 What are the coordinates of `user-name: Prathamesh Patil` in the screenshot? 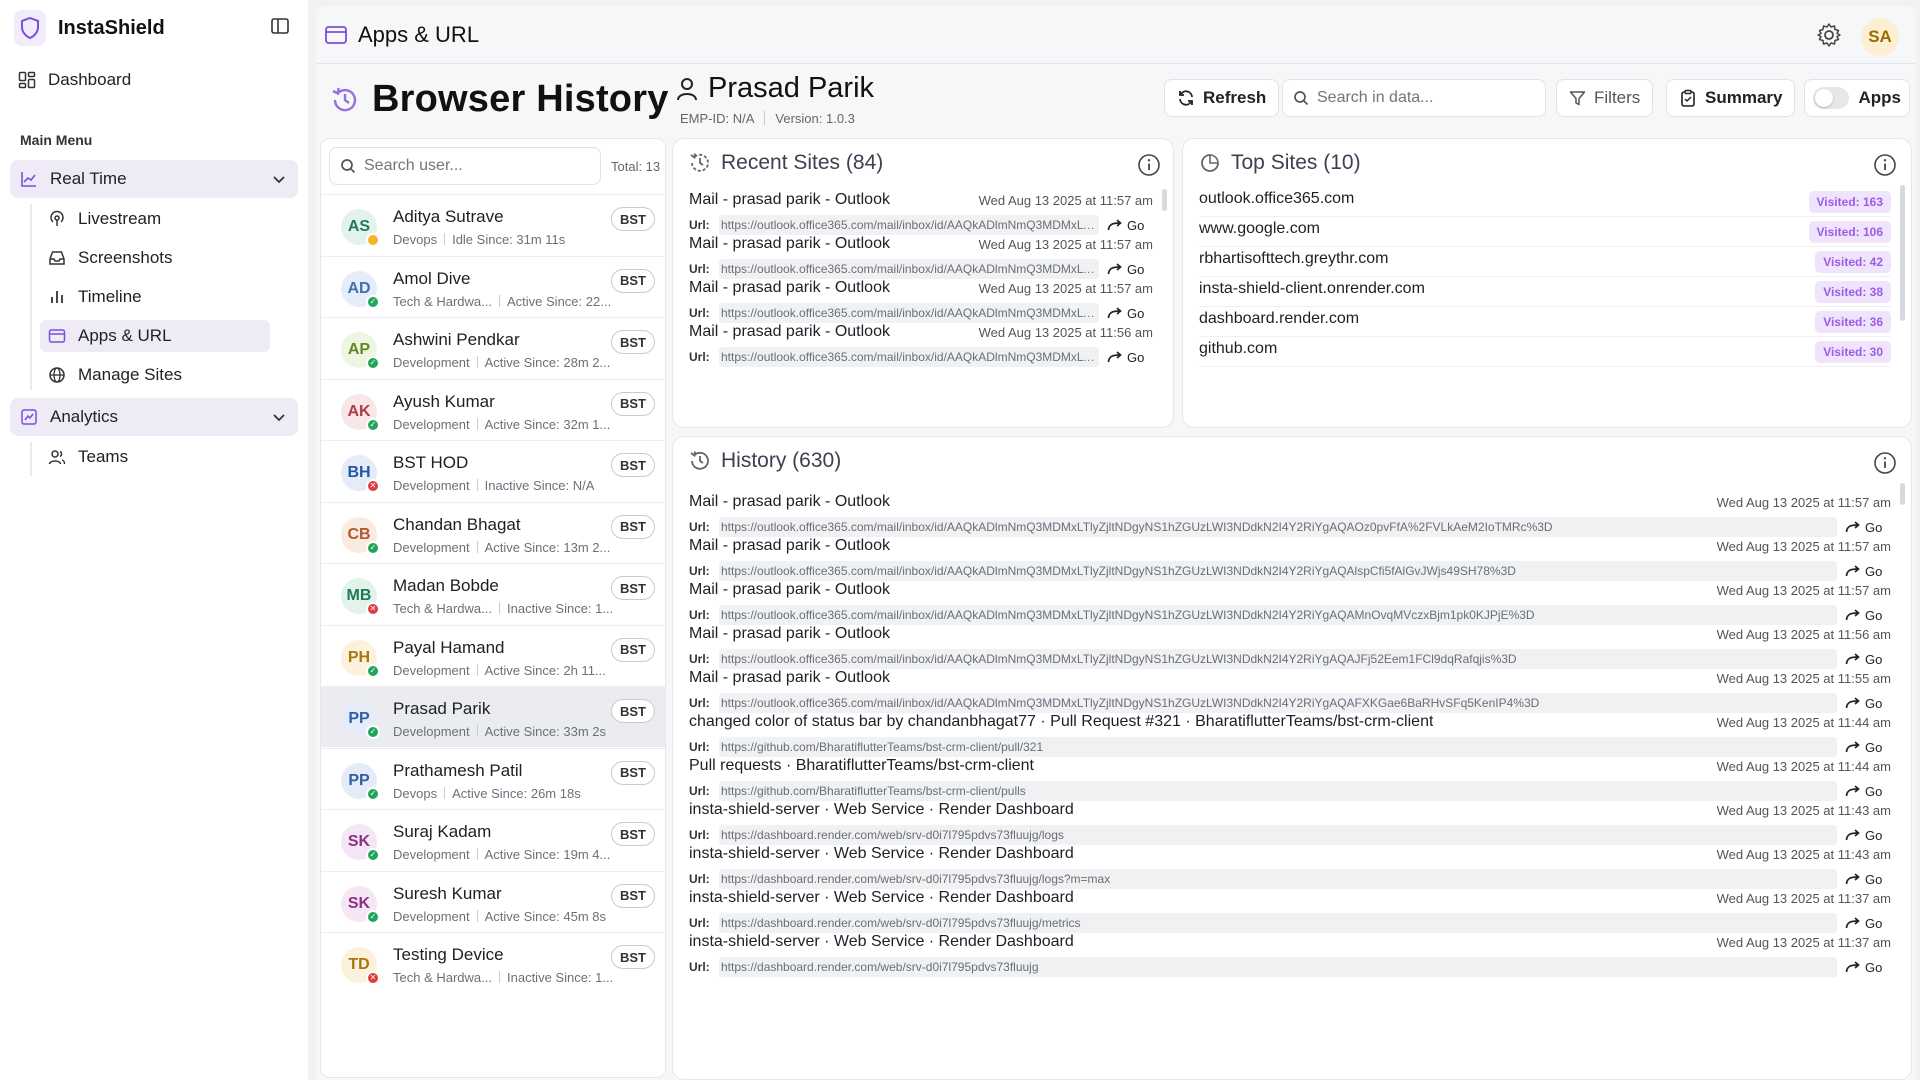 It's located at (458, 770).